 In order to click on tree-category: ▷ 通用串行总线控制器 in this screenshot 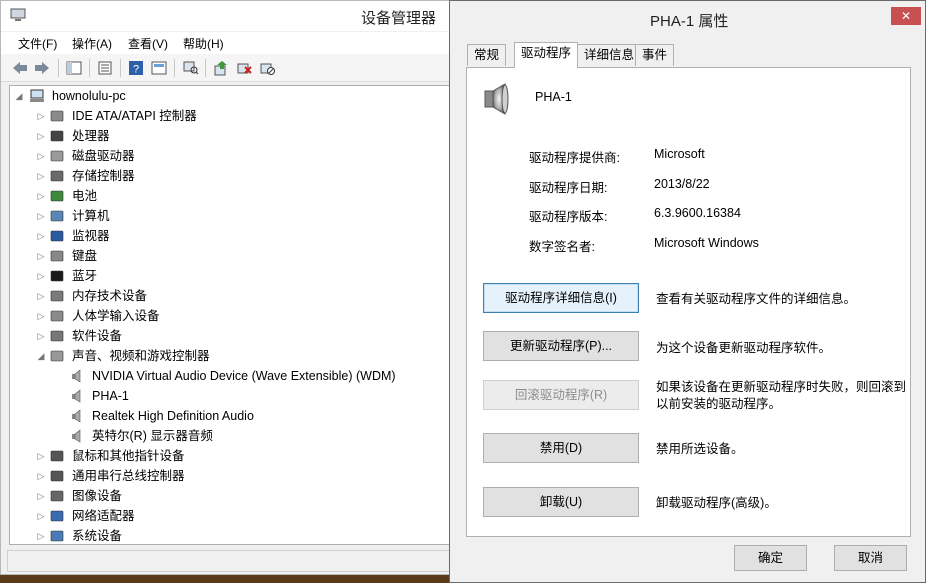, I will do `click(224, 476)`.